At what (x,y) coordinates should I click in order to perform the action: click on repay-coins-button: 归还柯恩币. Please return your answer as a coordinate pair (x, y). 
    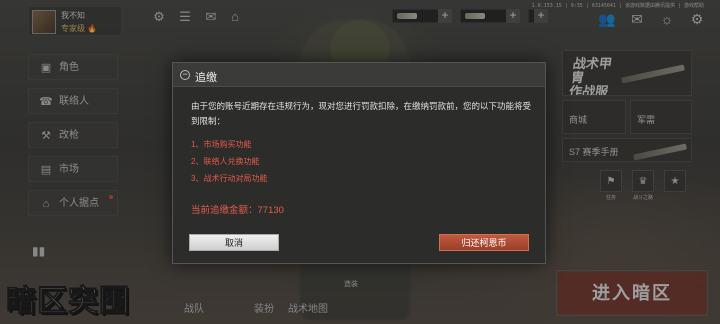
    Looking at the image, I should click on (484, 242).